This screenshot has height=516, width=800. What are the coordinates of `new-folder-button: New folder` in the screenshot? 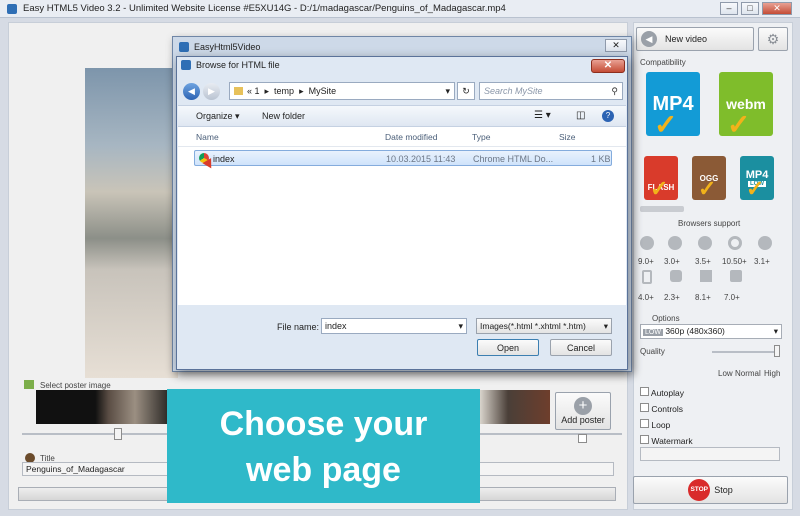 It's located at (283, 116).